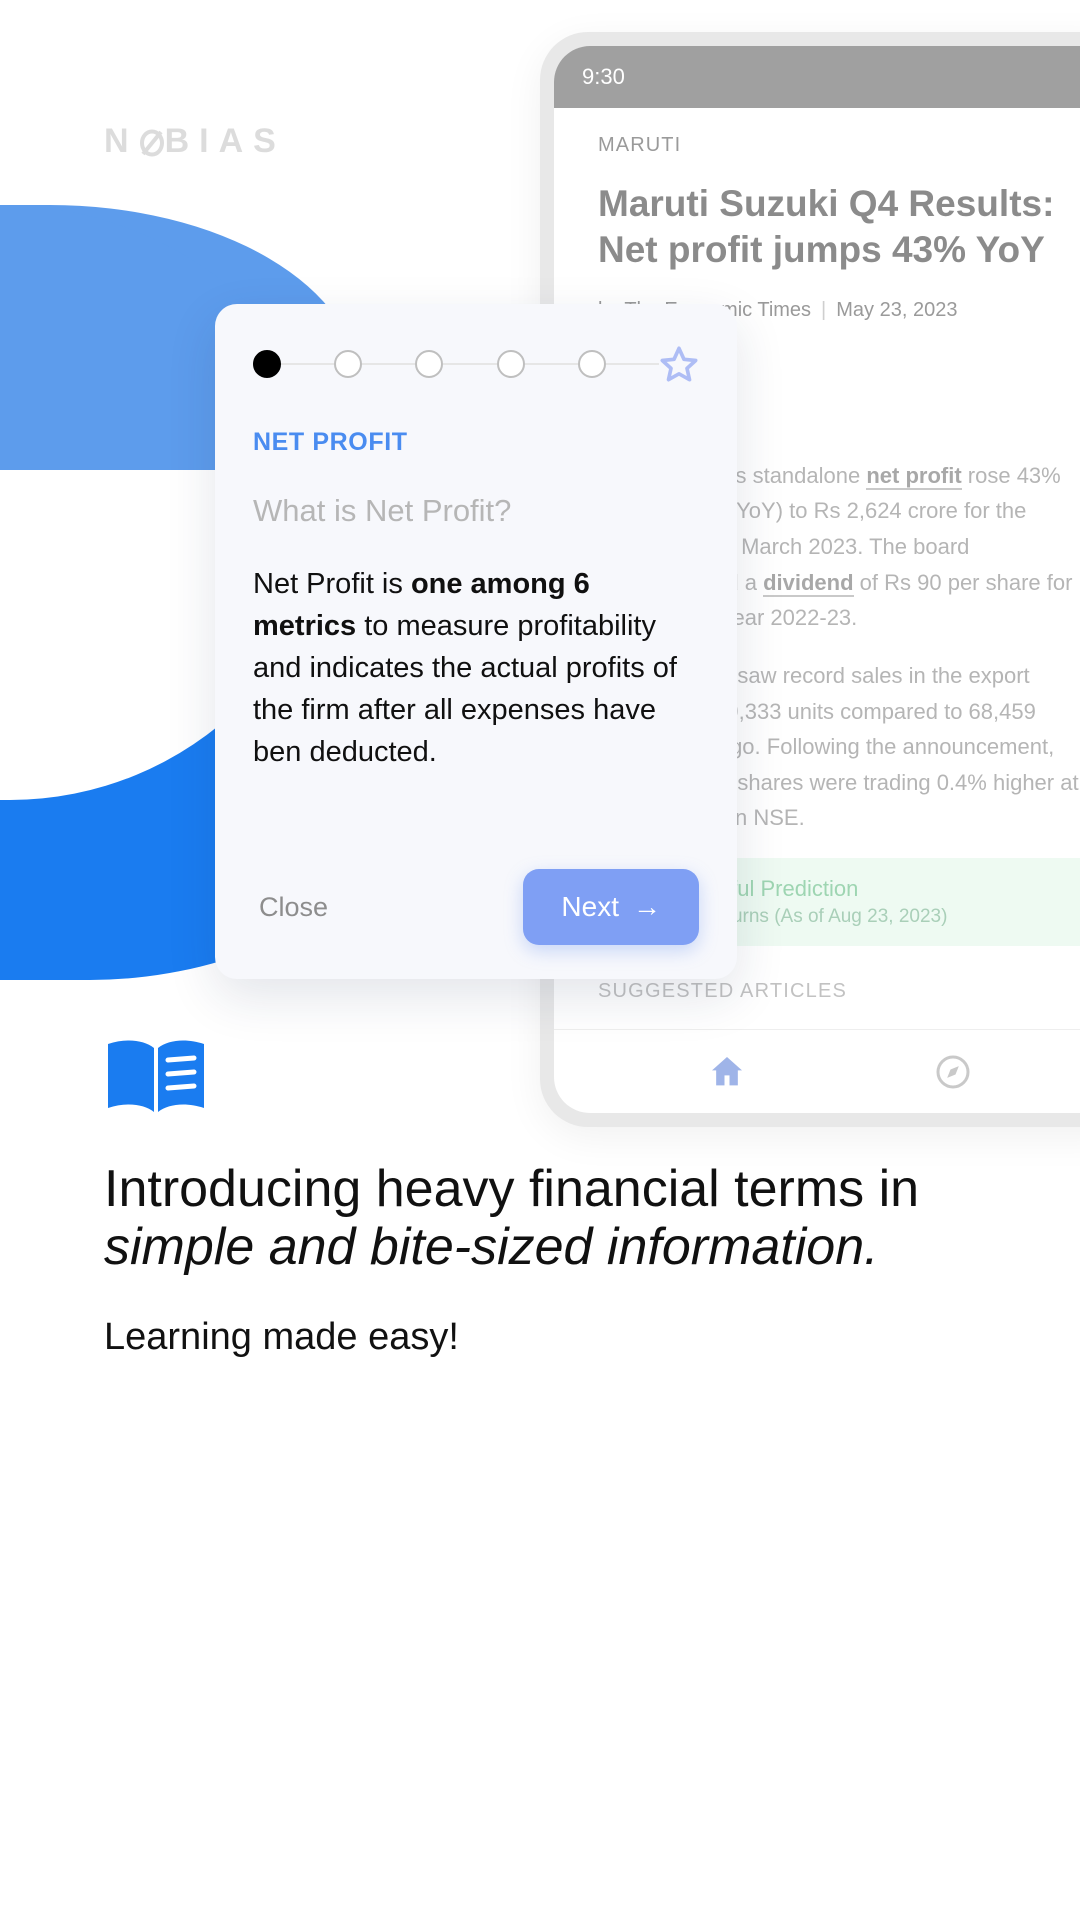  What do you see at coordinates (590, 907) in the screenshot?
I see `next-button-label: Next` at bounding box center [590, 907].